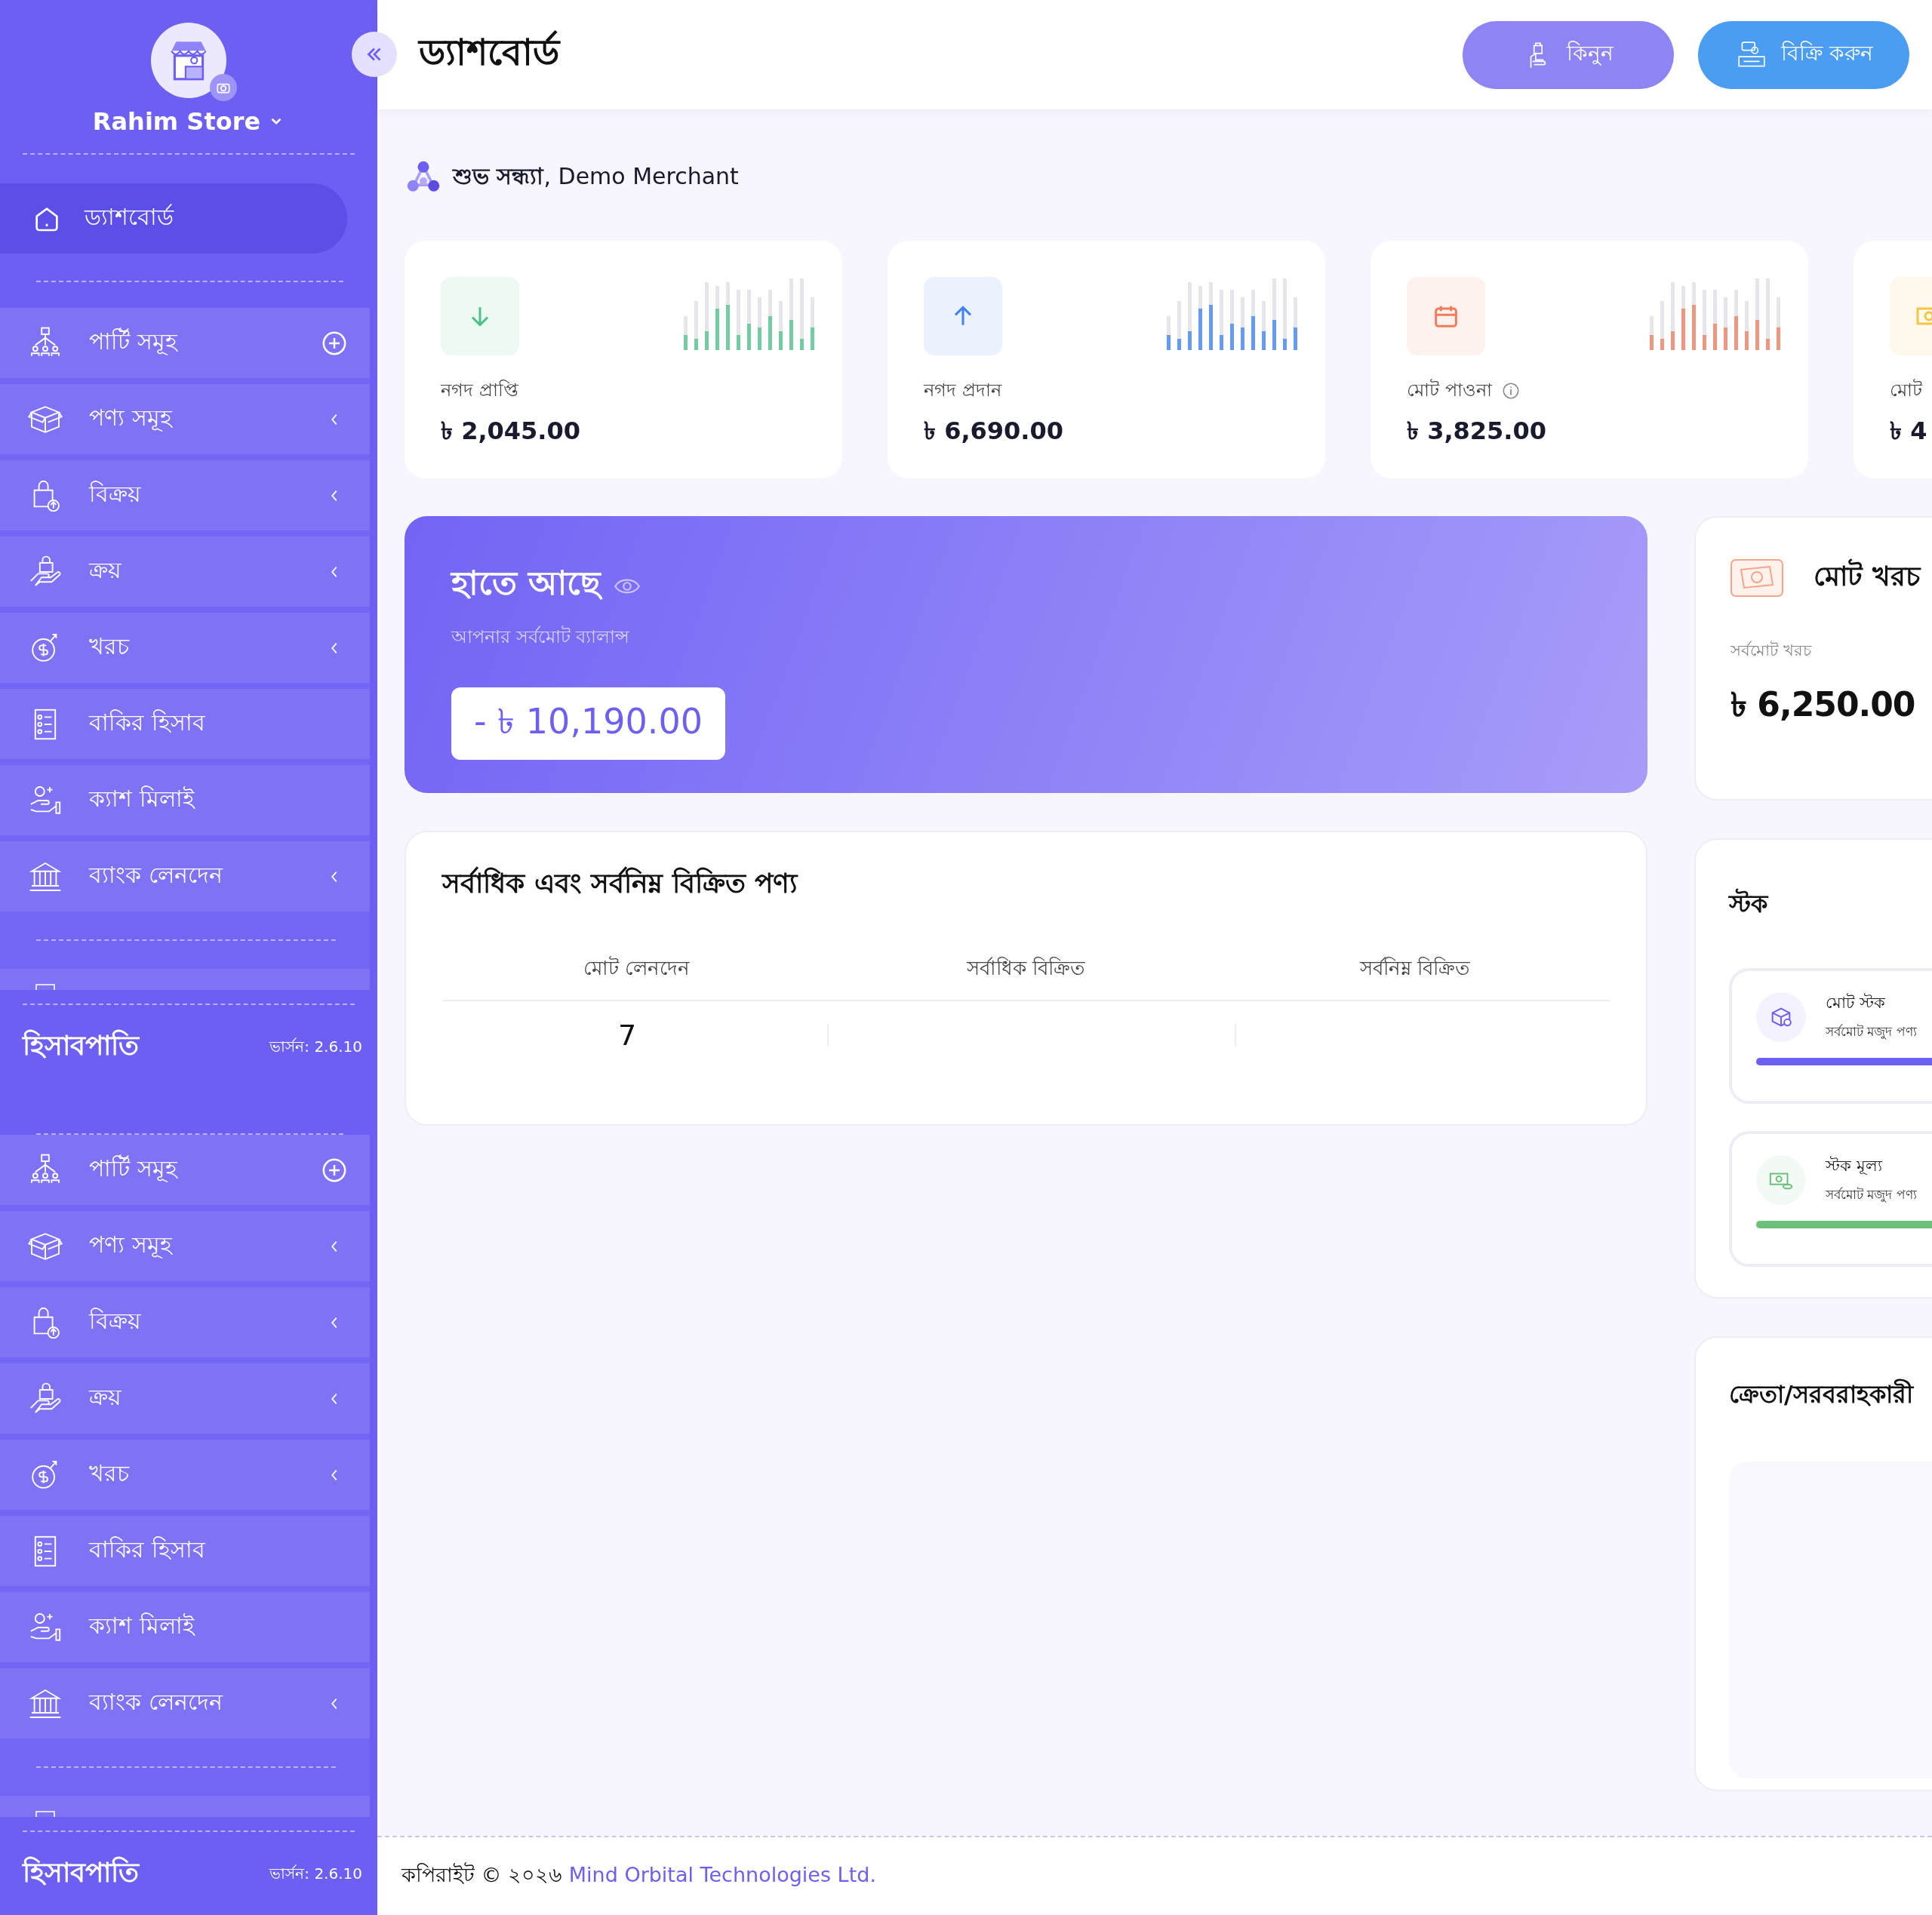  I want to click on column-header: সর্বাধিক বিক্রিত, so click(1026, 968).